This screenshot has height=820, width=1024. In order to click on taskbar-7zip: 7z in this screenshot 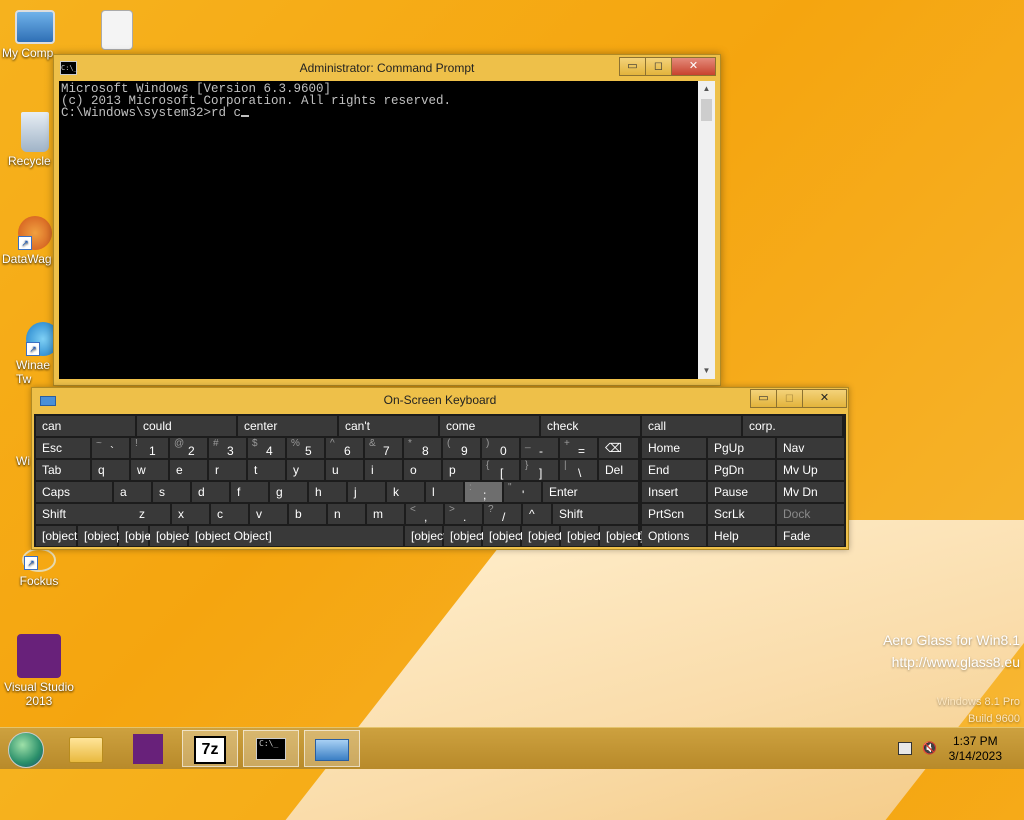, I will do `click(210, 748)`.